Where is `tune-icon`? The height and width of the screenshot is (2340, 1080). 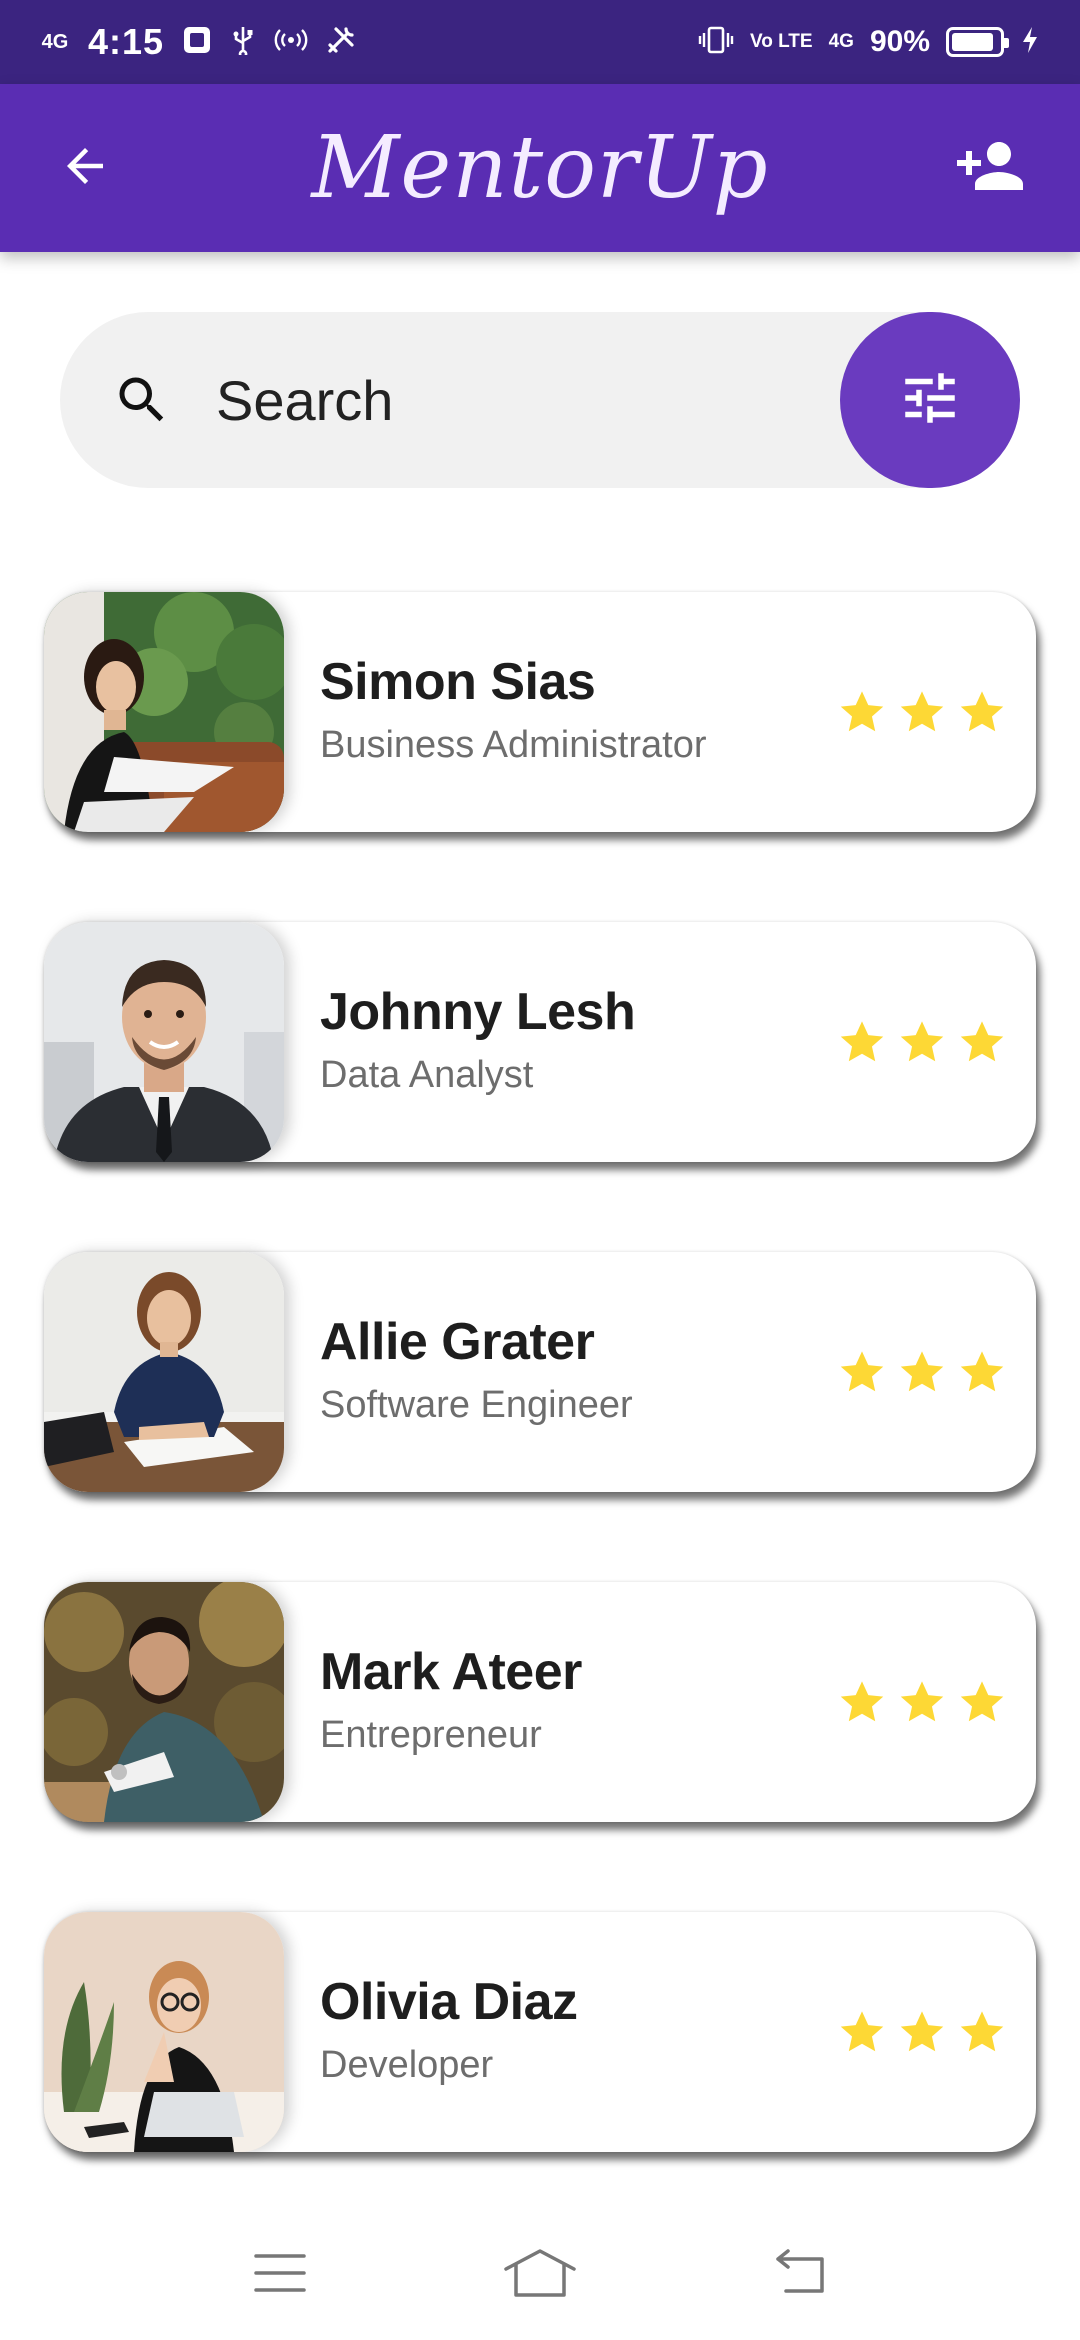 tune-icon is located at coordinates (930, 400).